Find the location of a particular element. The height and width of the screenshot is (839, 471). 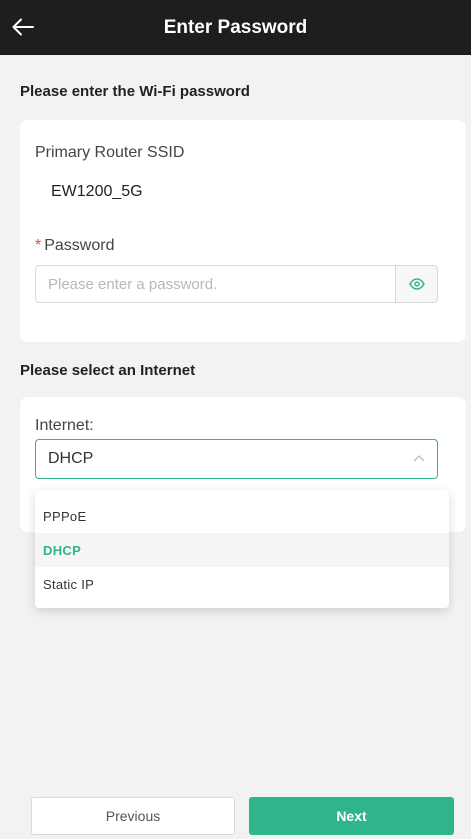

option-static-ip: Static IP is located at coordinates (242, 584).